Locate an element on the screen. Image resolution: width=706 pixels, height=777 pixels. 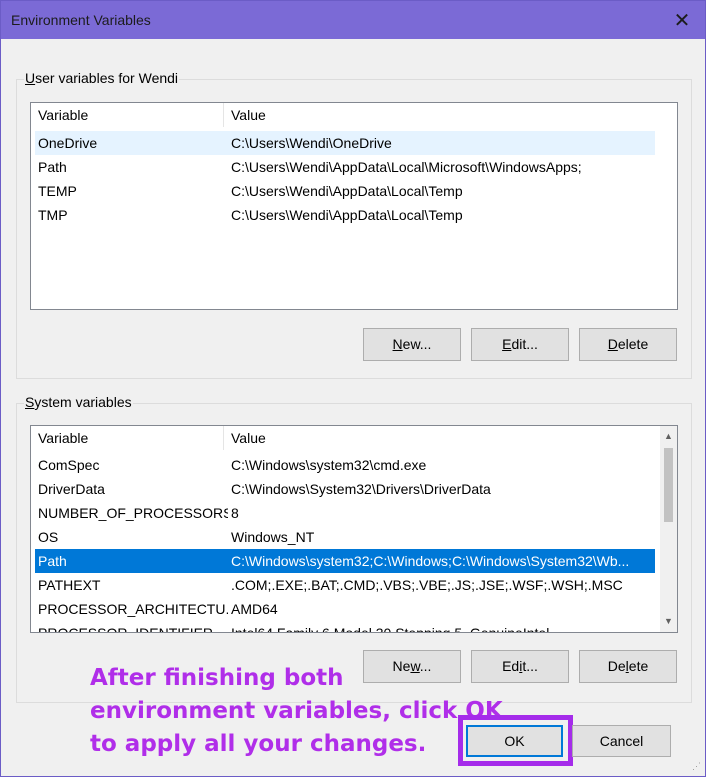
annotation-line: After finishing both is located at coordinates (217, 678).